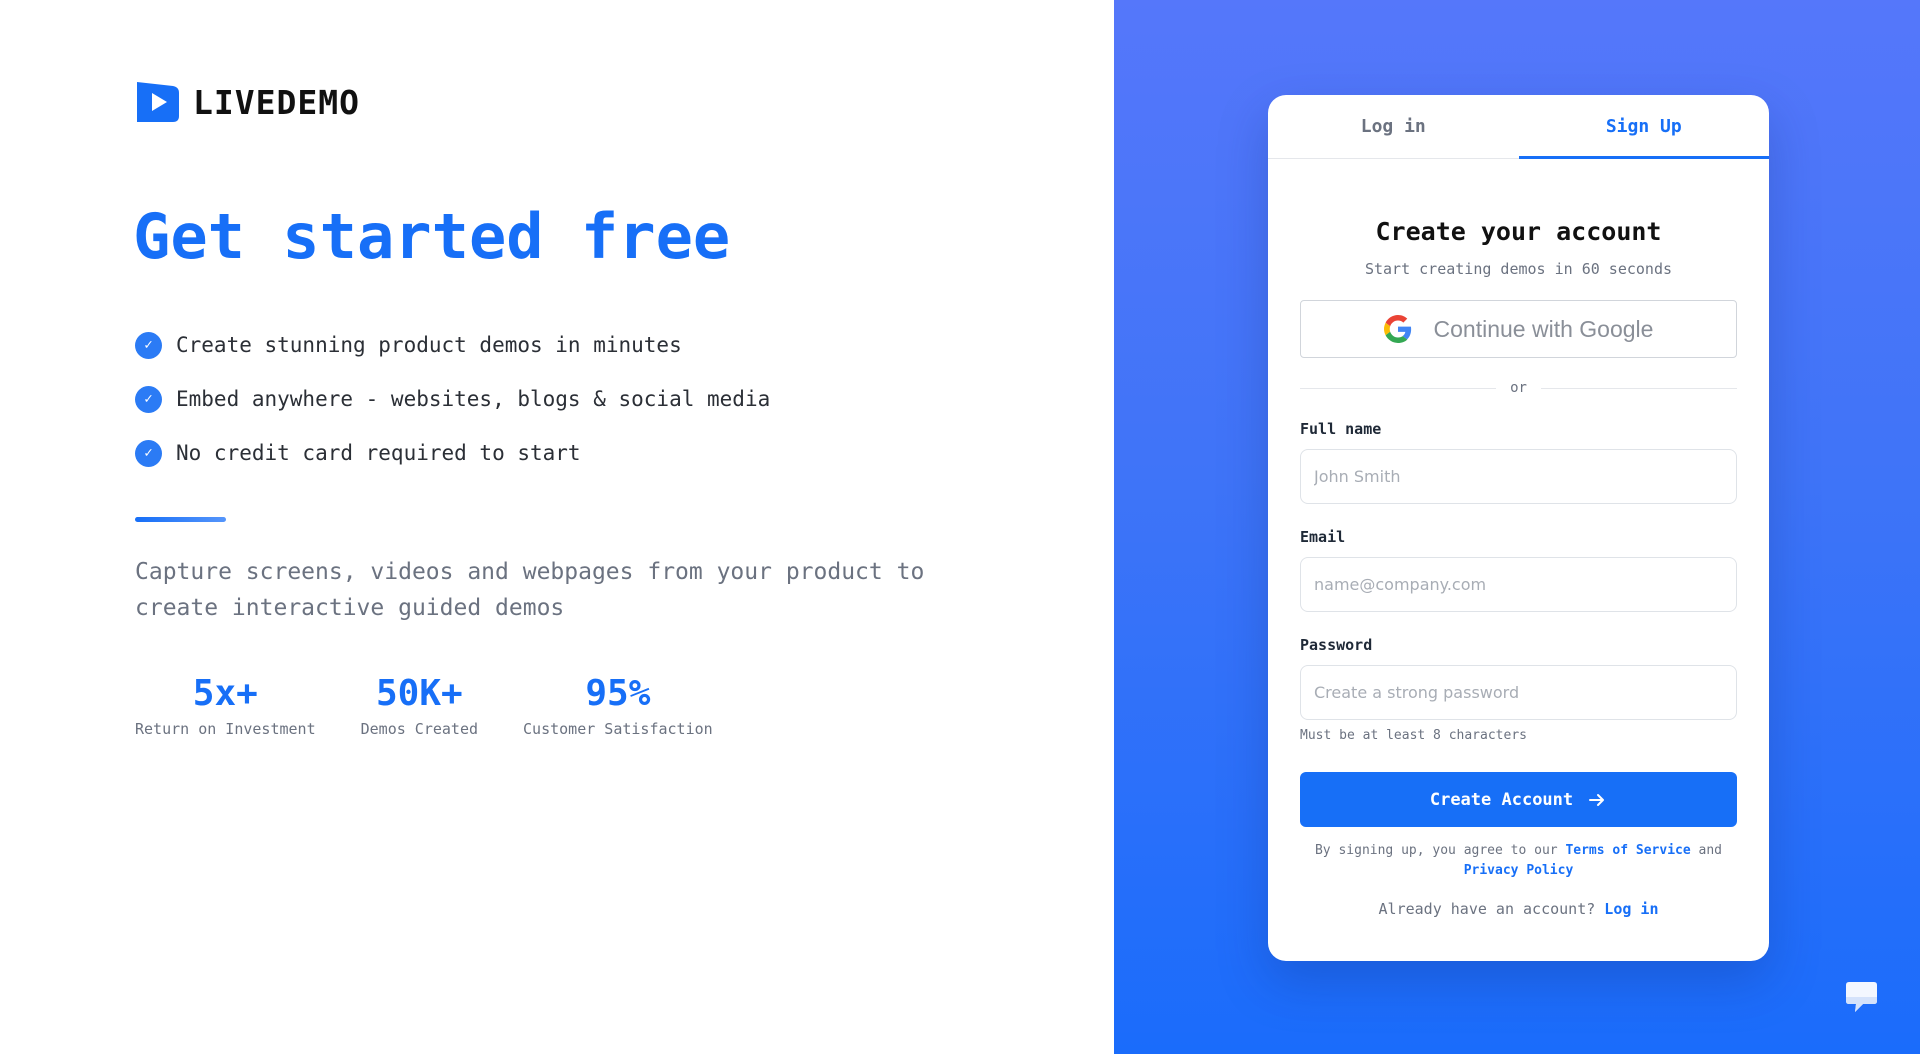 This screenshot has width=1920, height=1054. Describe the element at coordinates (618, 729) in the screenshot. I see `stat-label: Customer Satisfaction` at that location.